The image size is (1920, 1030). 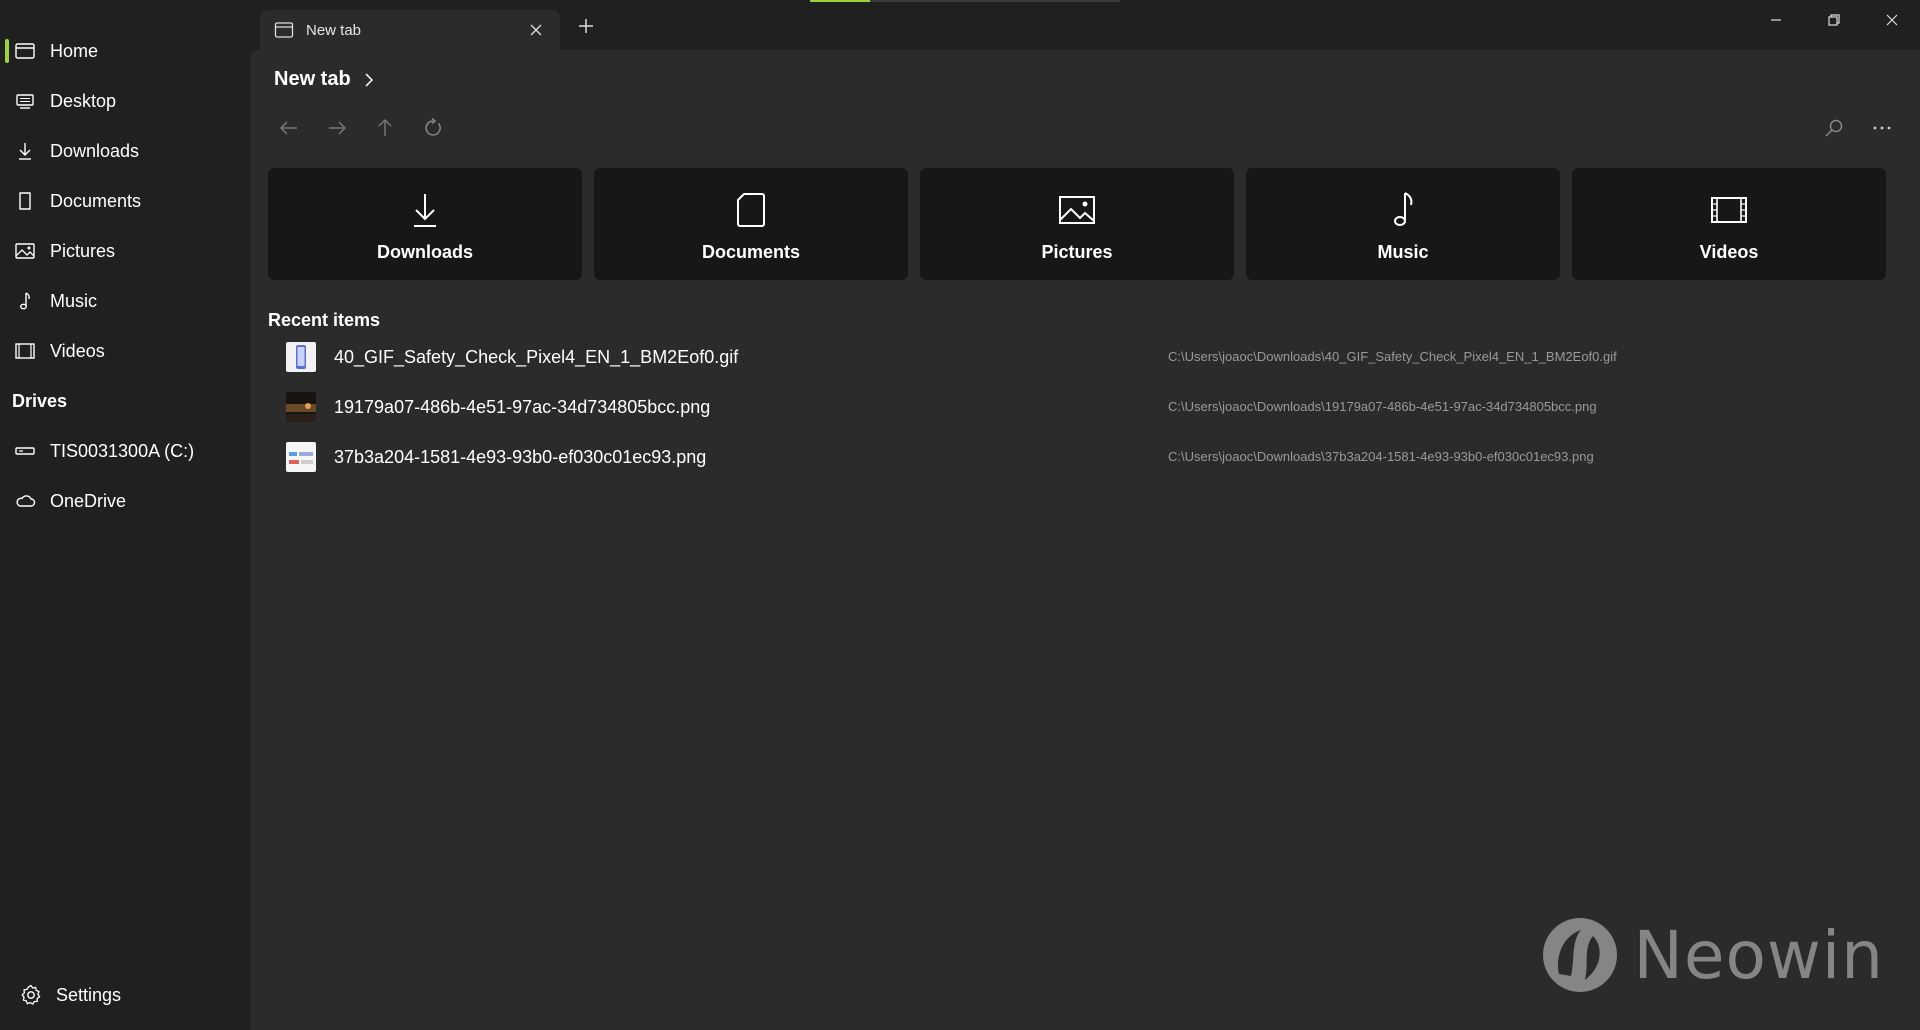 I want to click on desktop-icon, so click(x=25, y=101).